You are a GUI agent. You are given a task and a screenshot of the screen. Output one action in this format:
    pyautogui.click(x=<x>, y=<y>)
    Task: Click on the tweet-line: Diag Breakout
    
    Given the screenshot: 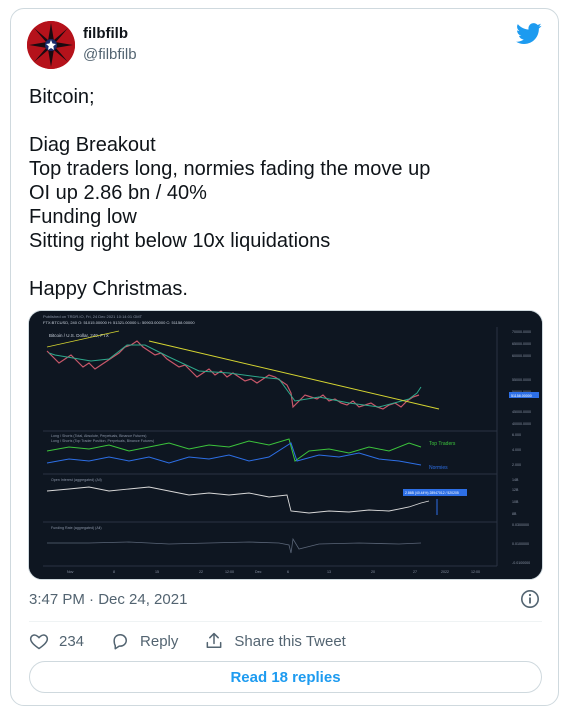 What is the action you would take?
    pyautogui.click(x=92, y=145)
    